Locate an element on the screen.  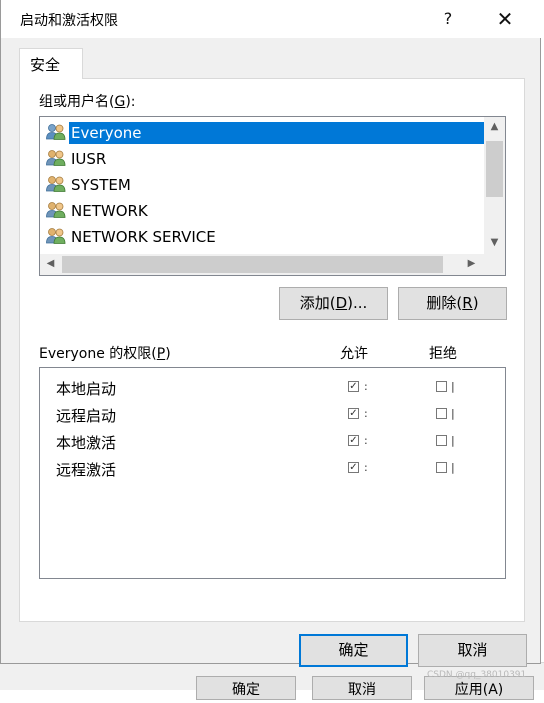
watermark: CSDN @qq_38010391 is located at coordinates (477, 675).